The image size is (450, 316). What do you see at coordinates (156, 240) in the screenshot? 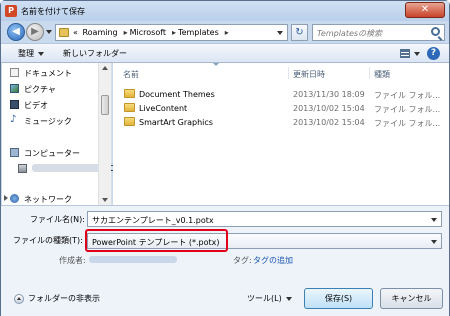
I see `highlight-annotation` at bounding box center [156, 240].